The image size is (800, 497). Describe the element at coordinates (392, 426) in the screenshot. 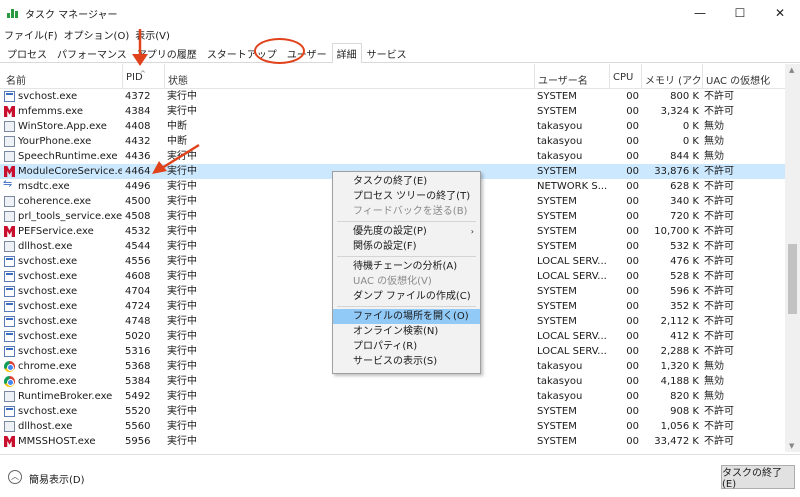

I see `table-row: dllhost.exe 5560 実行中 SYSTEM 00 1,056 K 不許可` at that location.